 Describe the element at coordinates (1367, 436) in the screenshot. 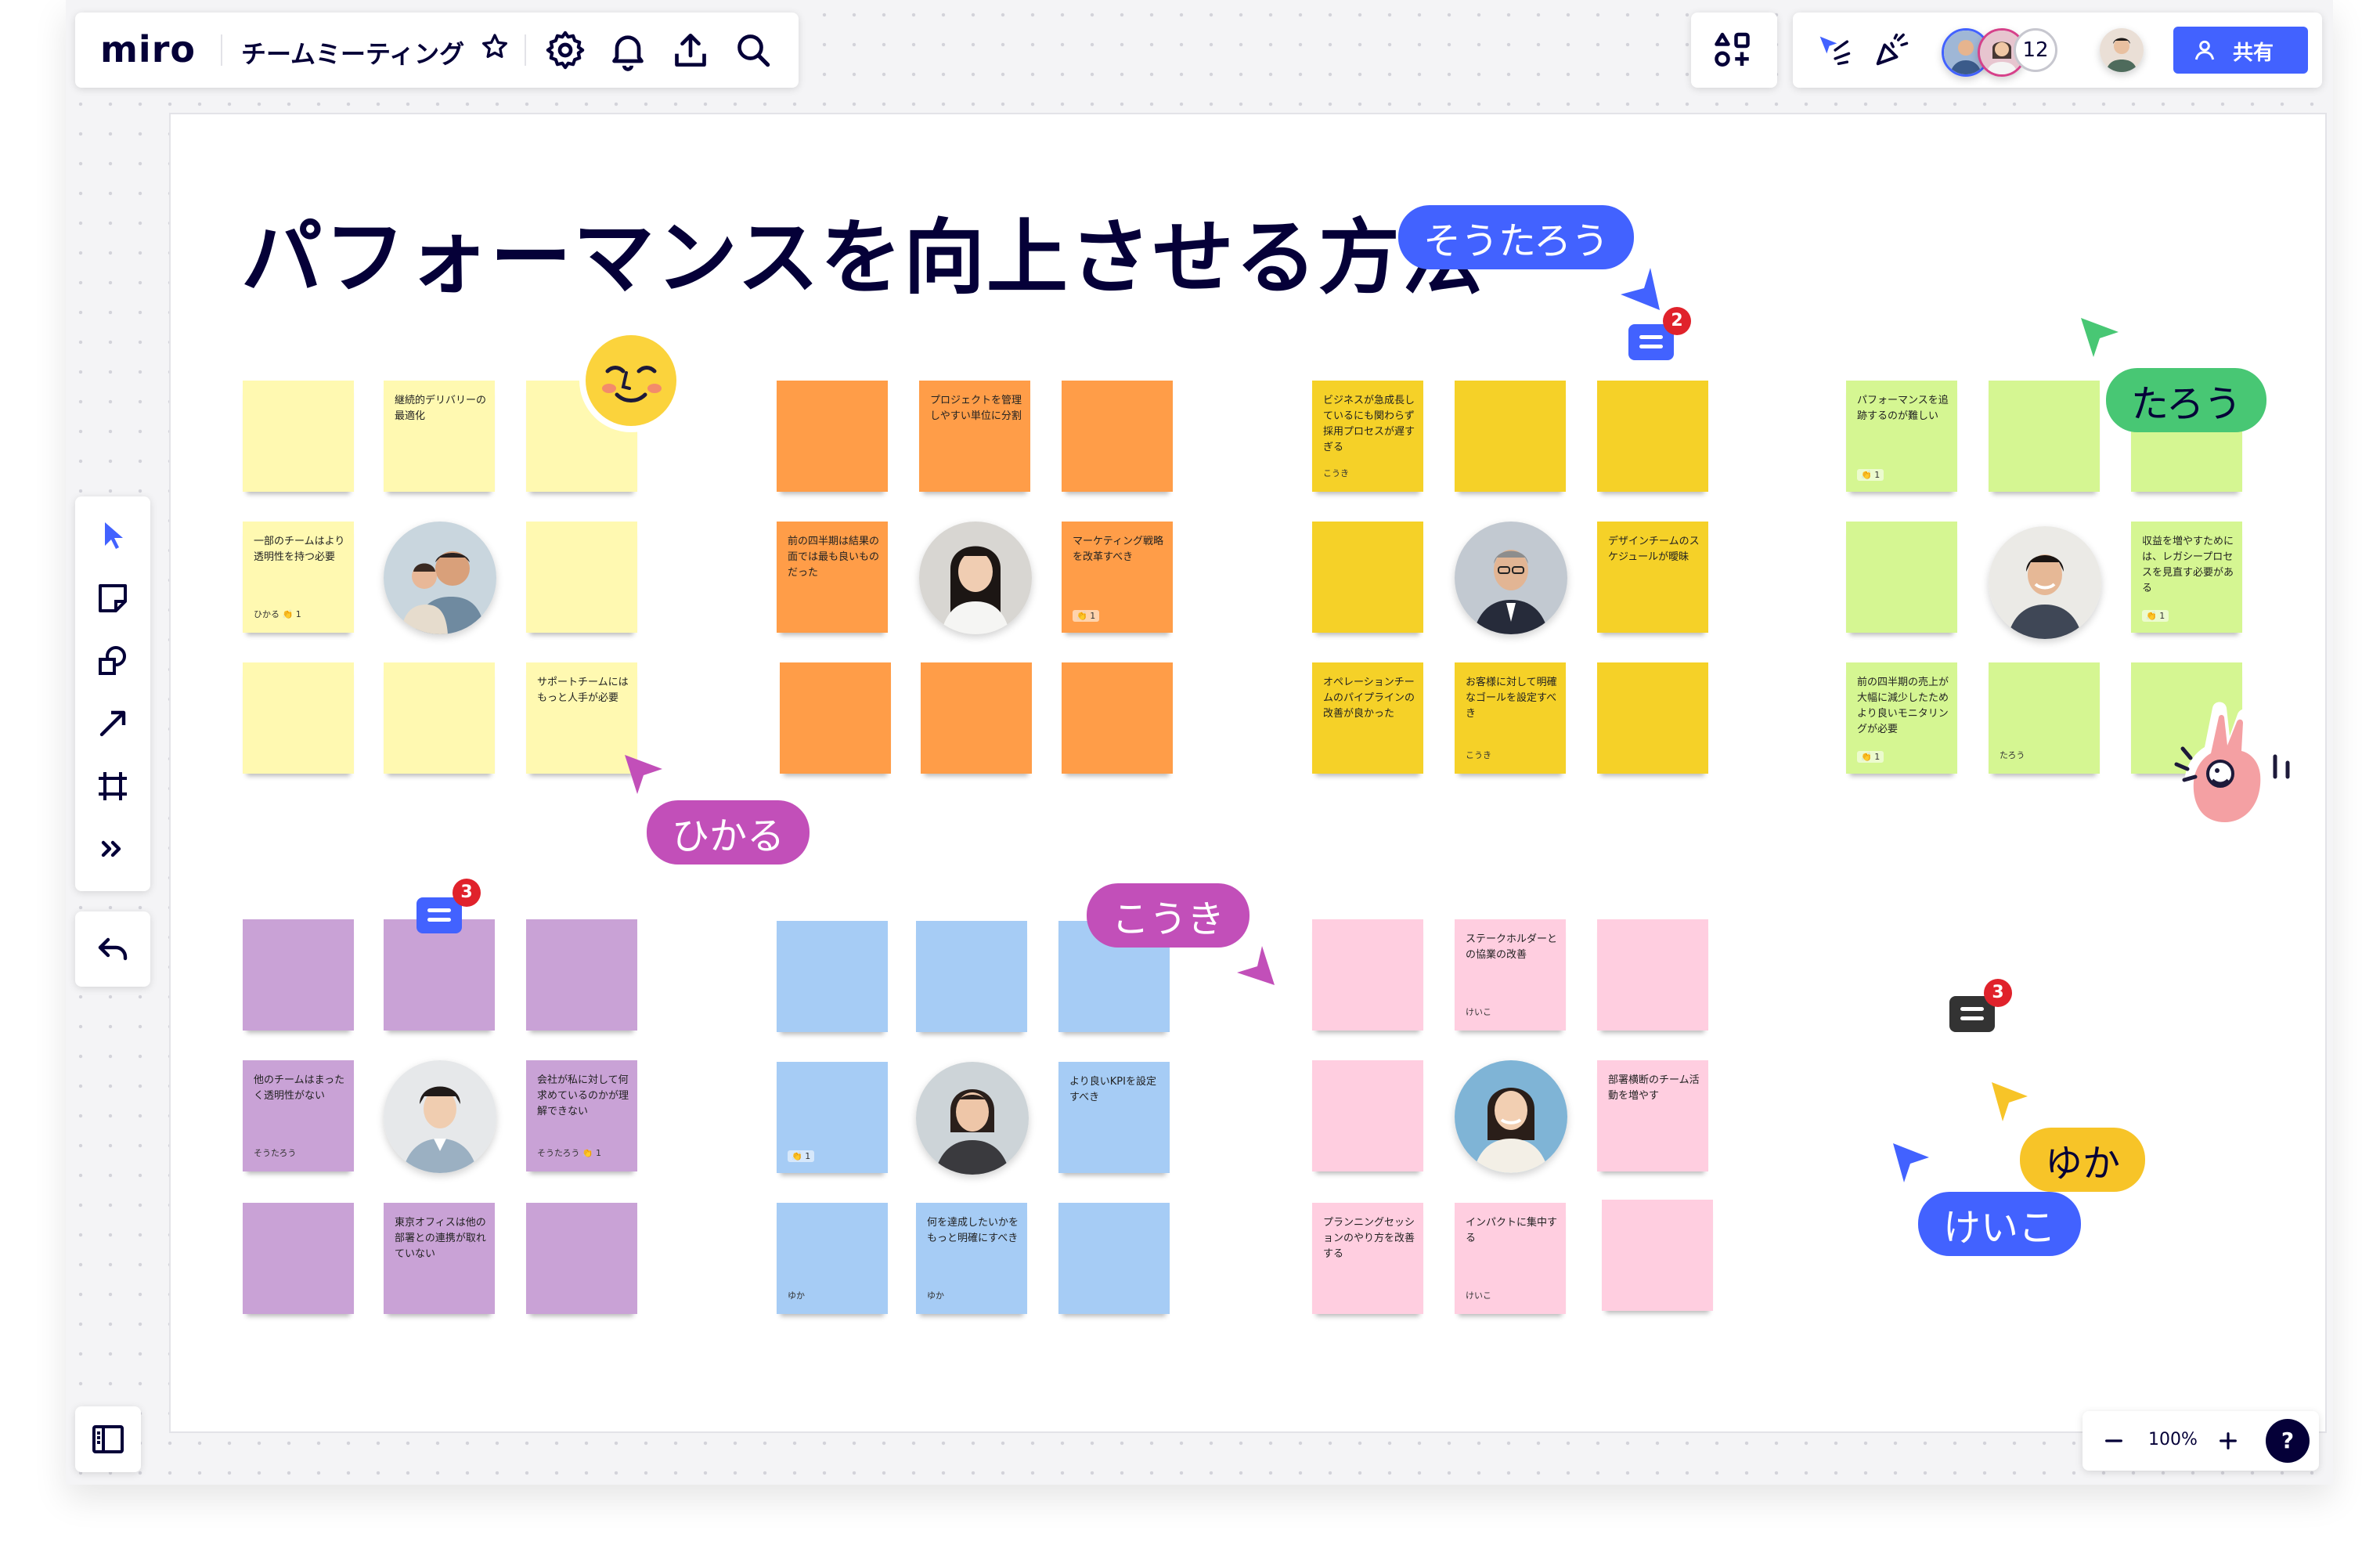

I see `sticky-note: ビジネスが急成長しているにも関わらず採用プロセスが遅すぎる こうき` at that location.